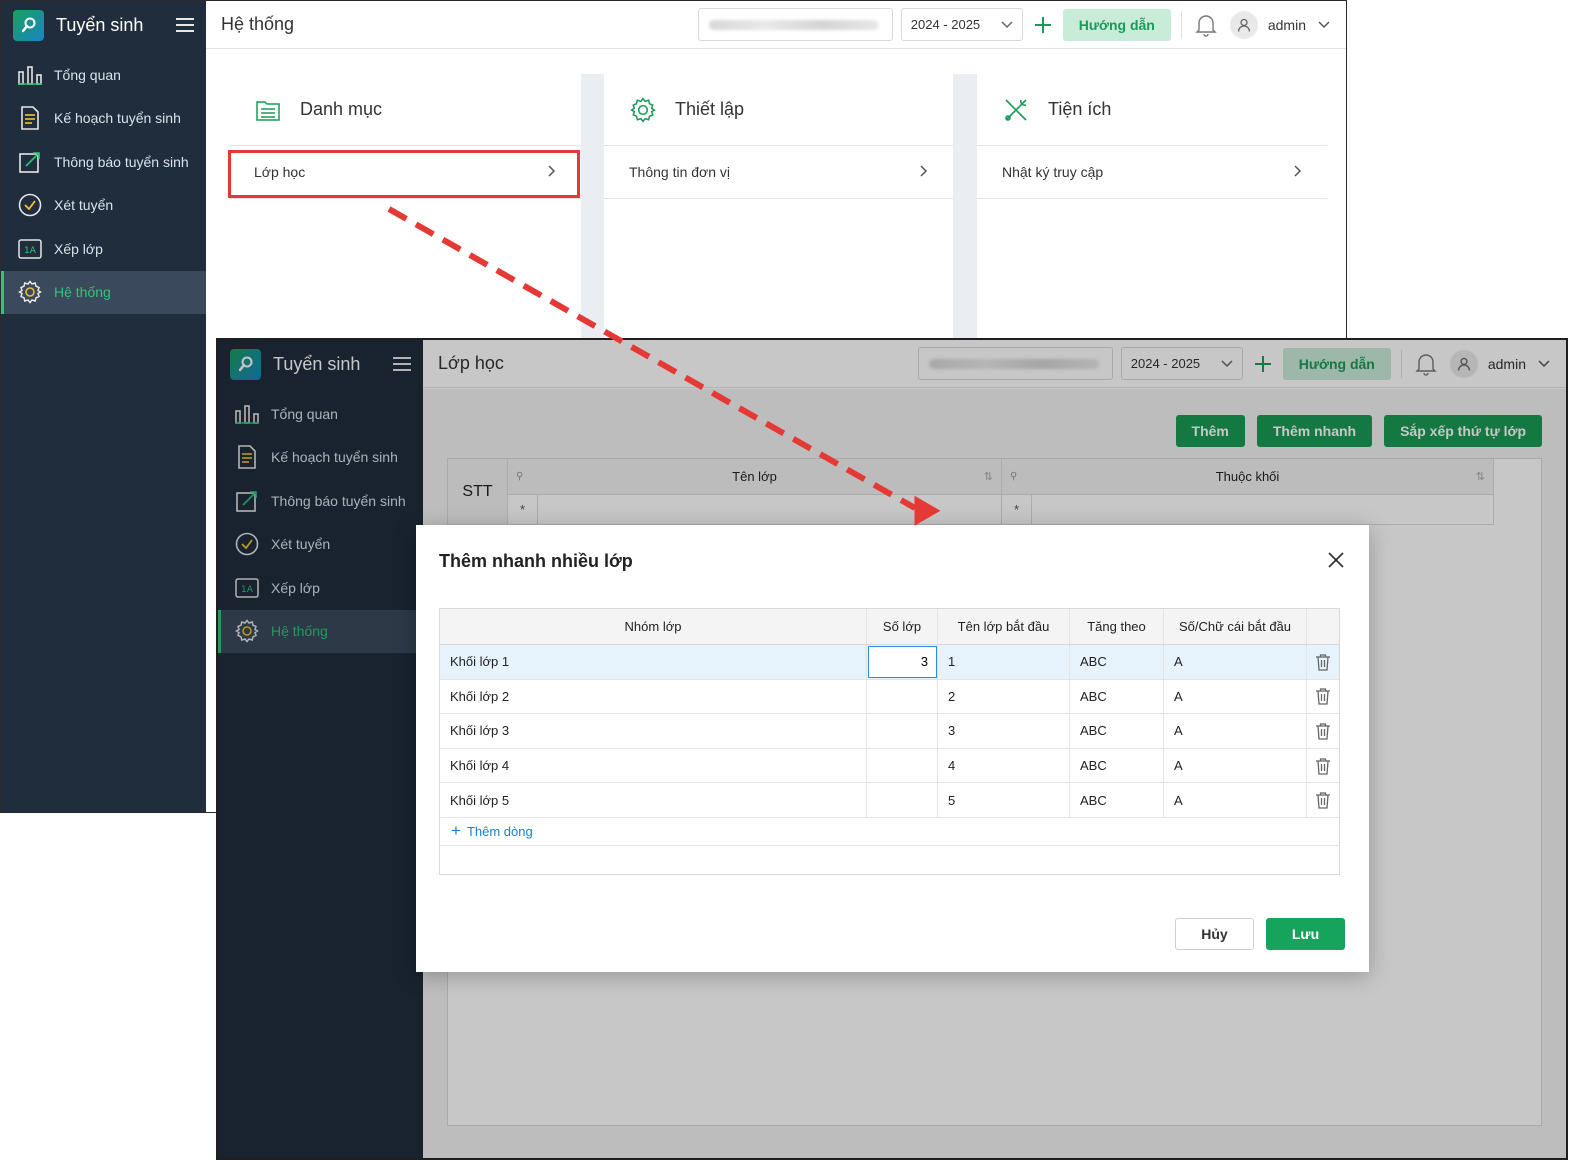 The height and width of the screenshot is (1172, 1585). What do you see at coordinates (1286, 24) in the screenshot?
I see `user-name: admin` at bounding box center [1286, 24].